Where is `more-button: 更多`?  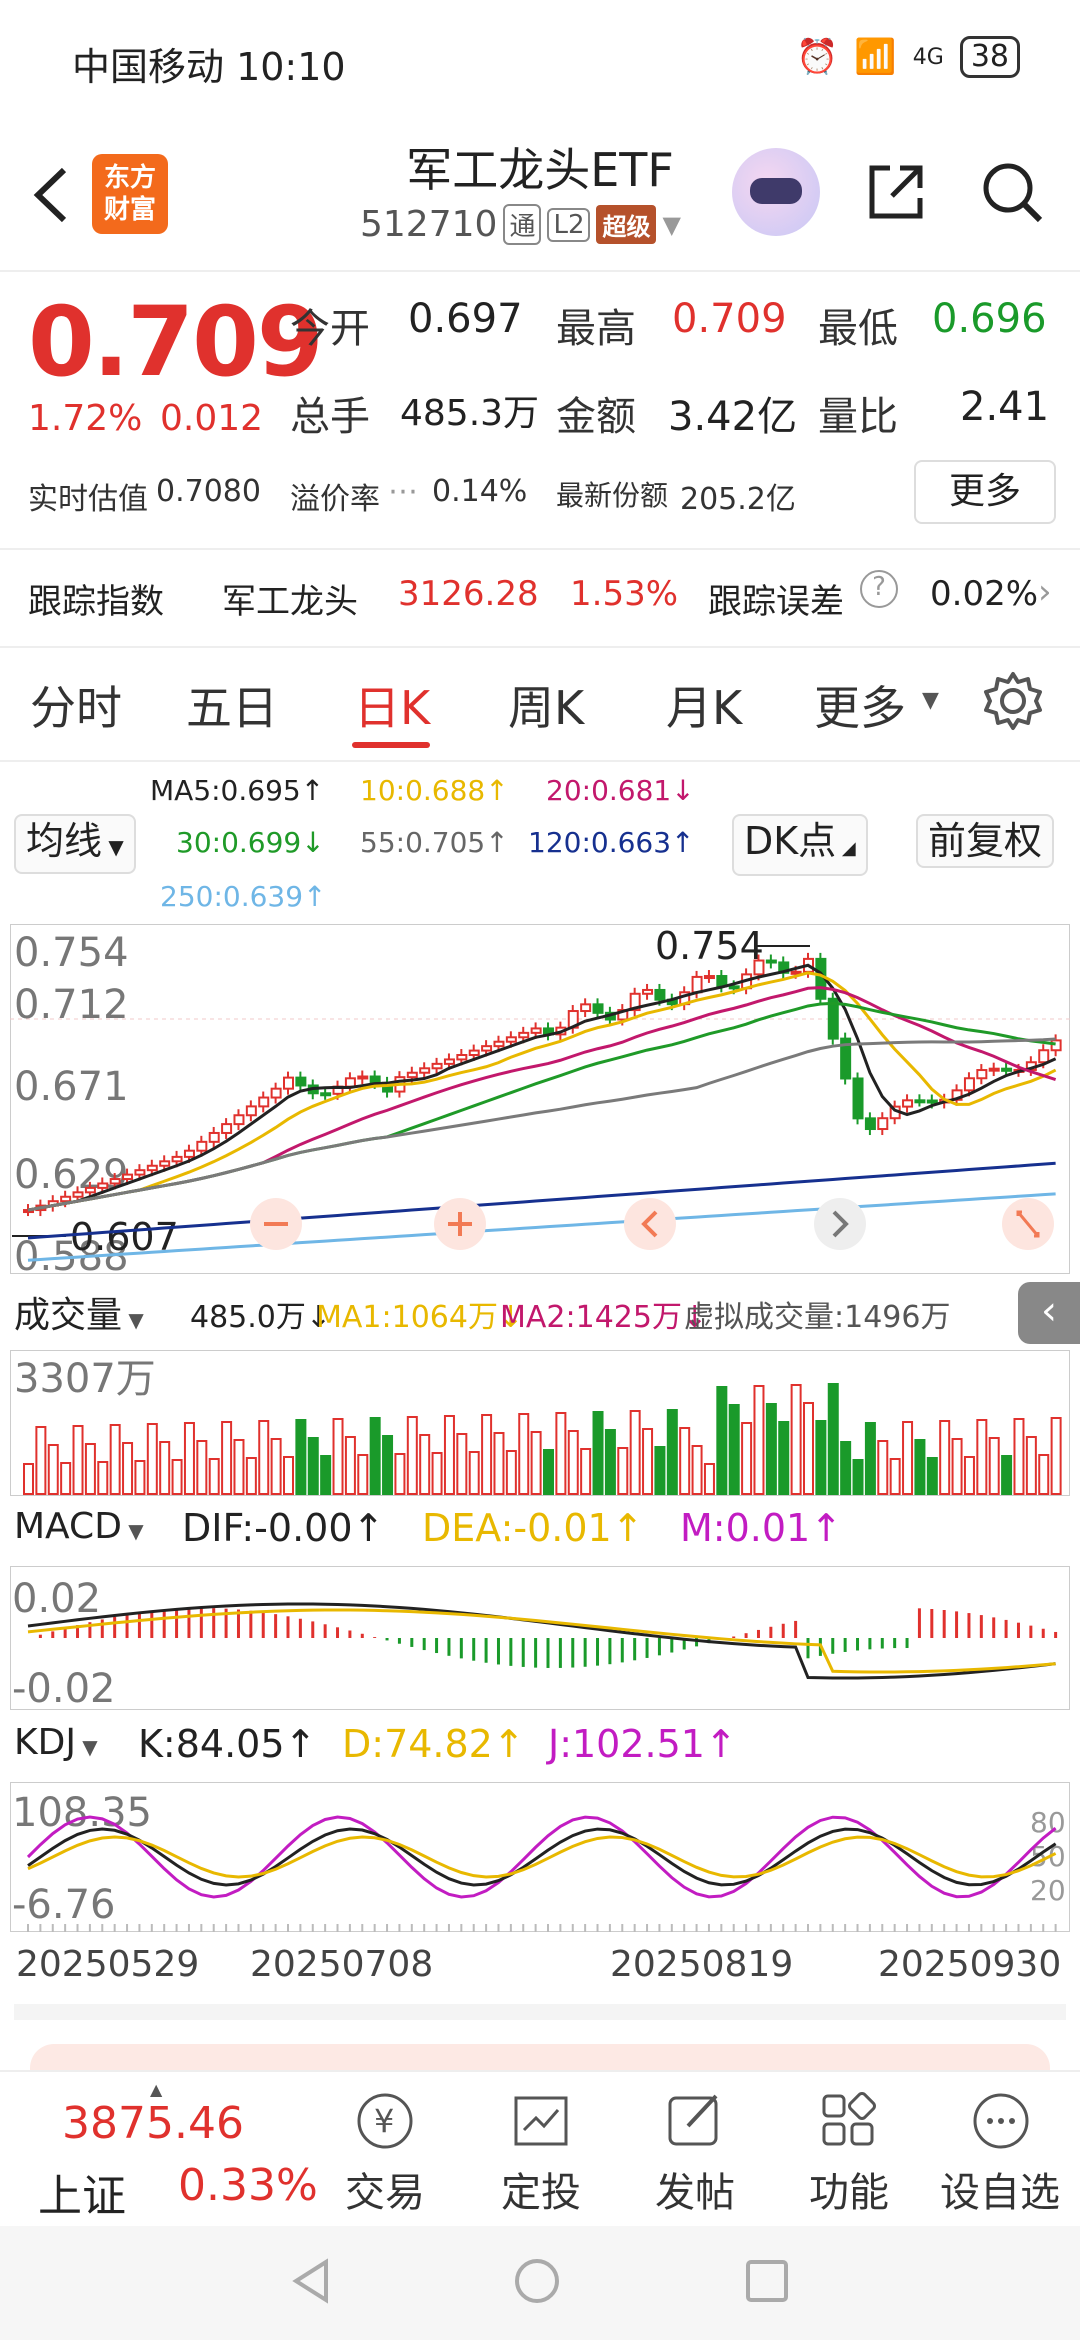 more-button: 更多 is located at coordinates (985, 492).